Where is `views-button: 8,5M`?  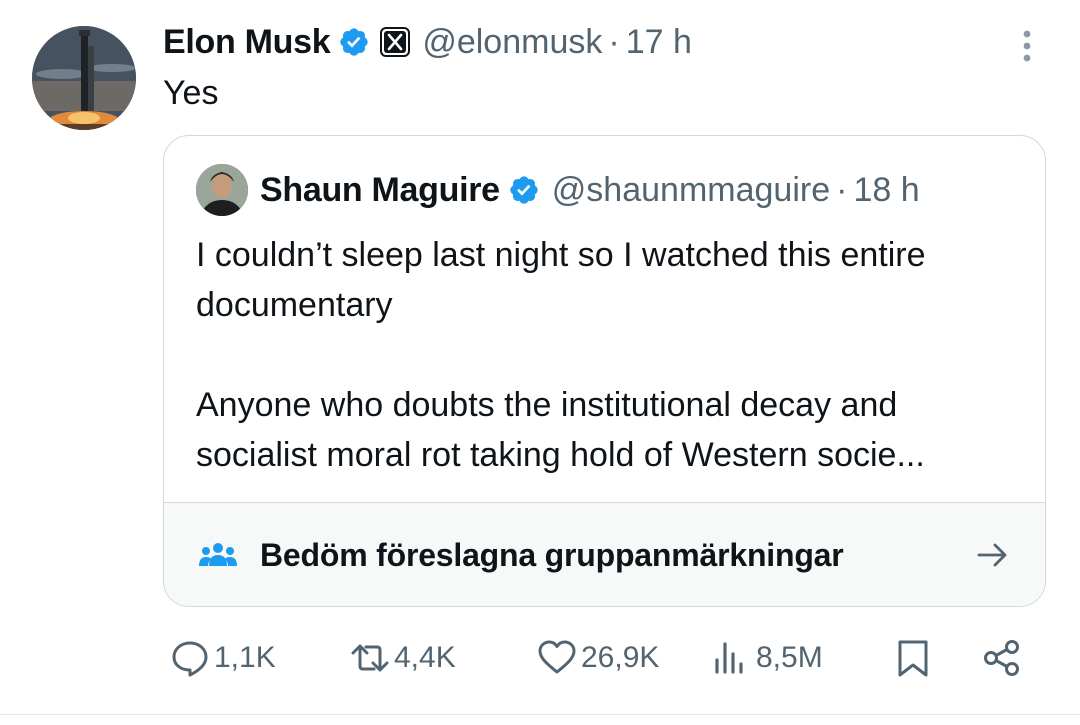
views-button: 8,5M is located at coordinates (767, 658).